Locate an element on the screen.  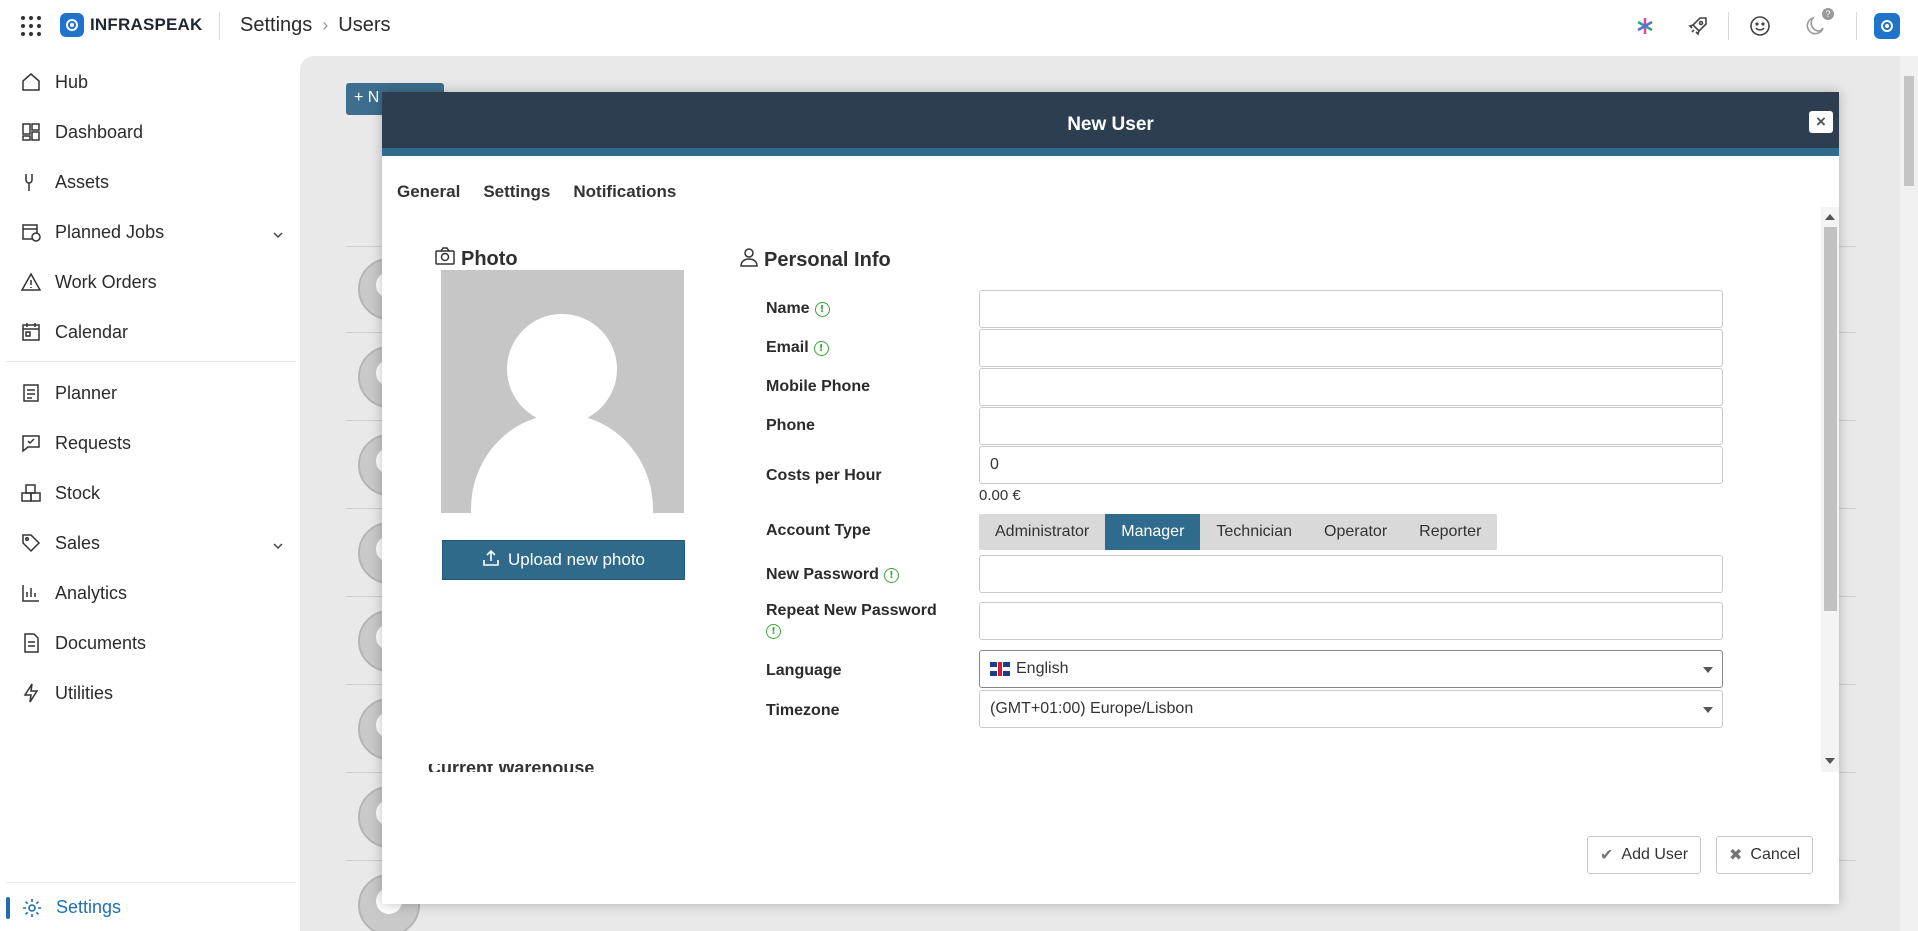
sidebar-divider is located at coordinates (151, 361).